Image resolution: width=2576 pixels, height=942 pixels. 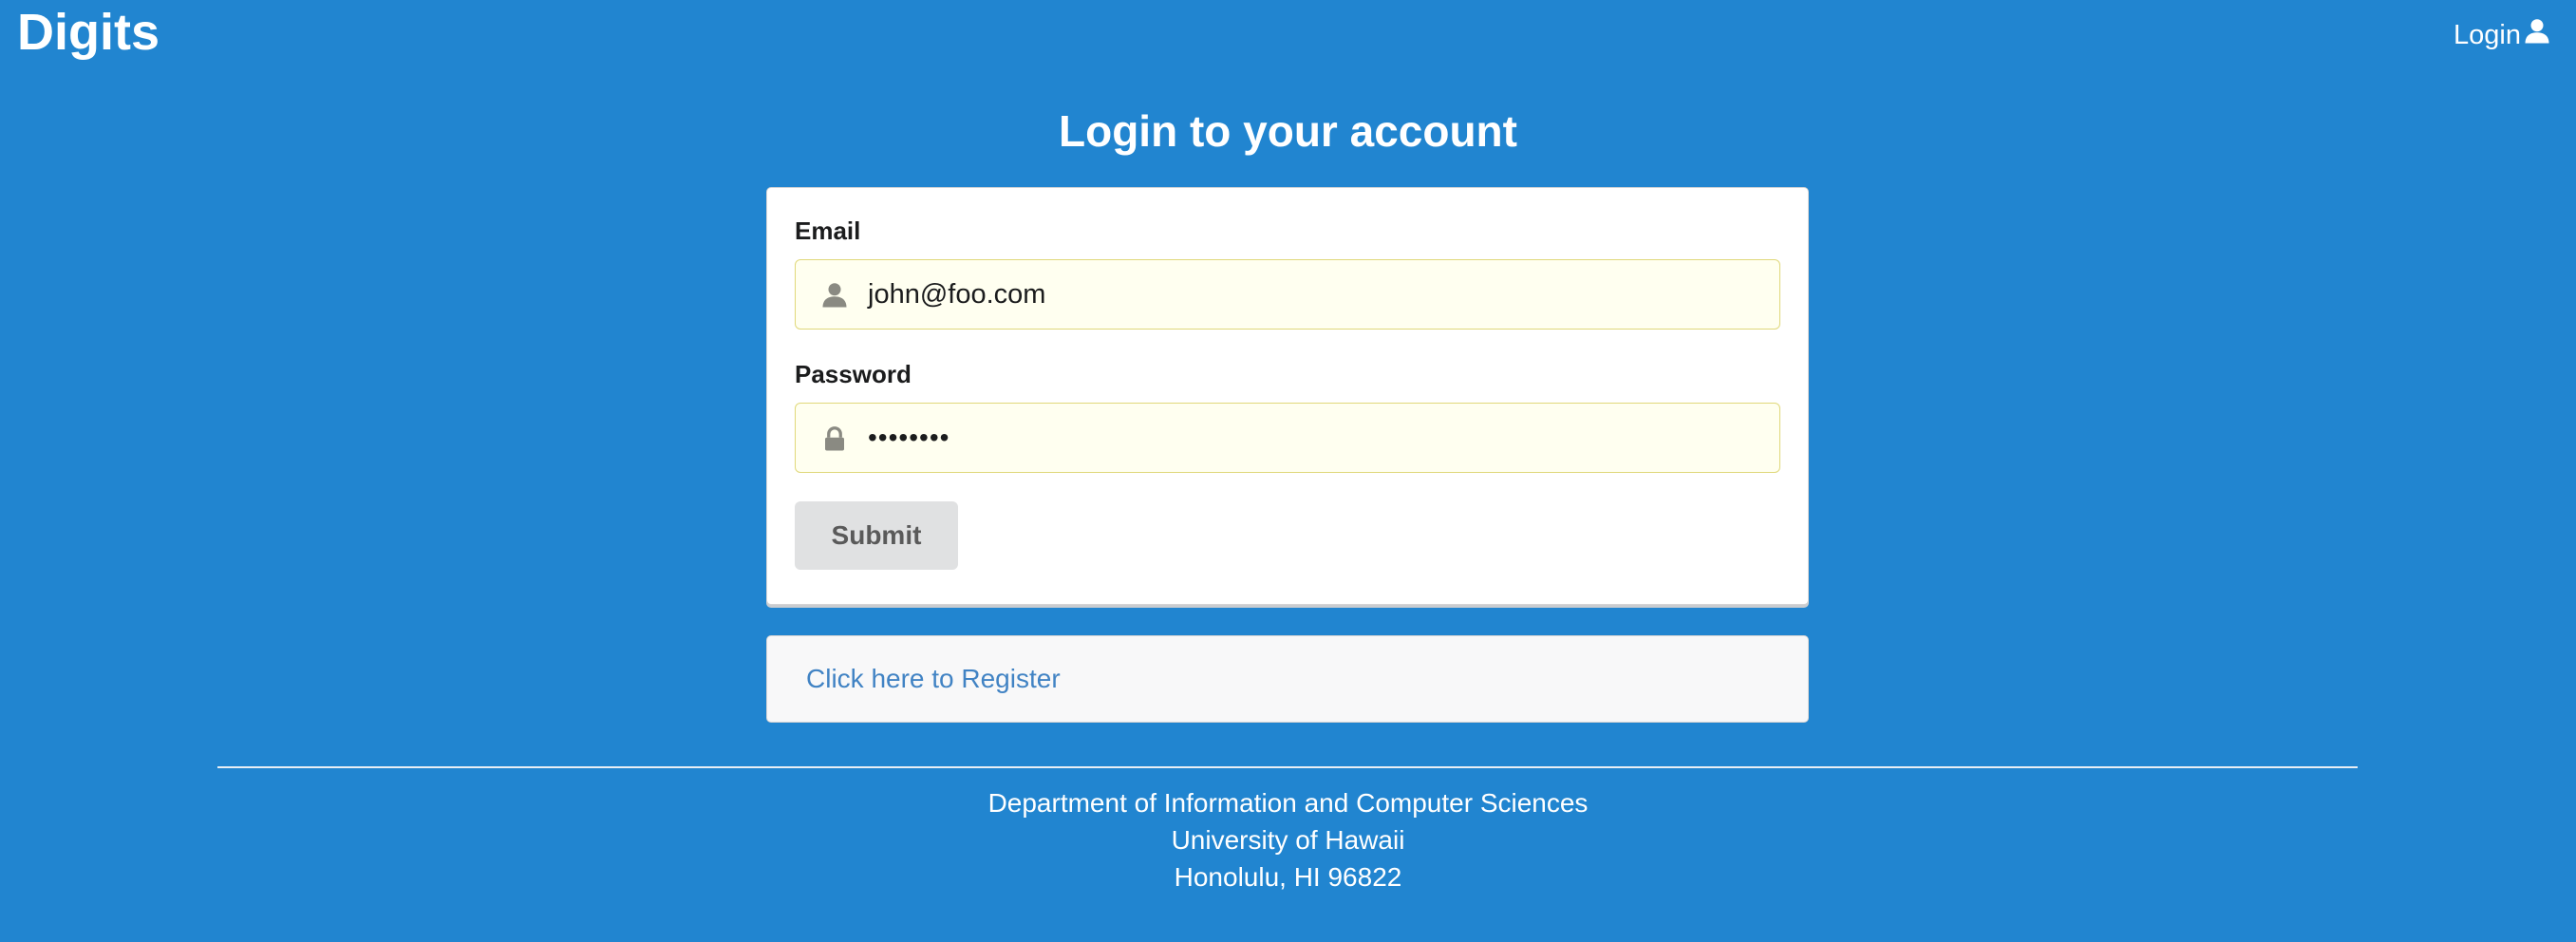 I want to click on lock-icon, so click(x=834, y=438).